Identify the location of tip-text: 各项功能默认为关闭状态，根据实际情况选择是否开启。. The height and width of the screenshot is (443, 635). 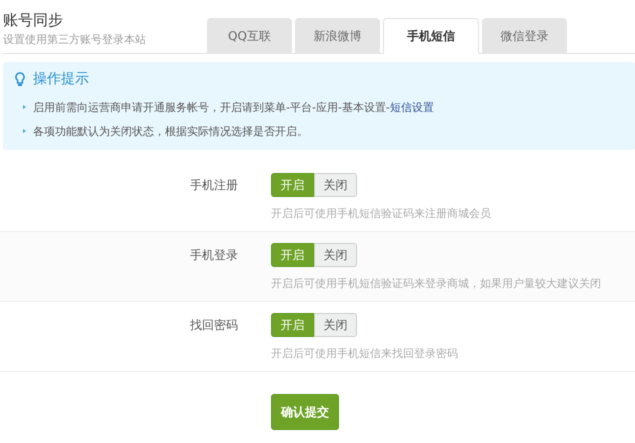
(170, 131).